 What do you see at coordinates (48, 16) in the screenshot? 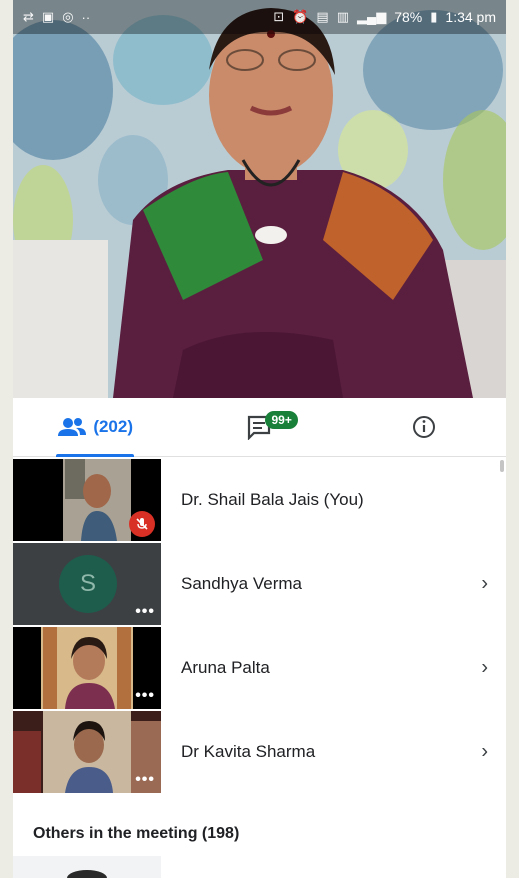
I see `gallery-icon: ▣` at bounding box center [48, 16].